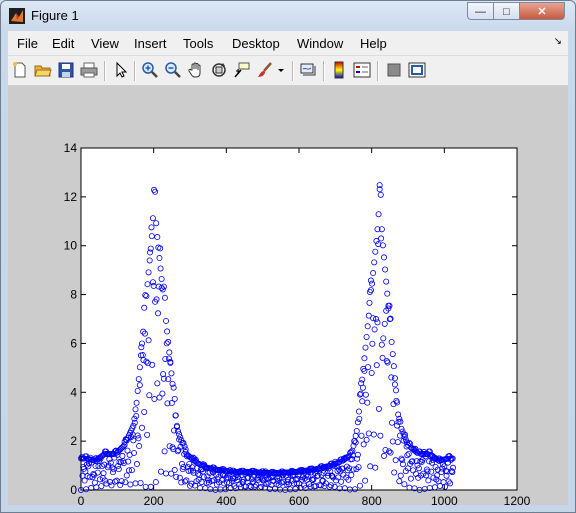 The image size is (576, 513). I want to click on brush-icon, so click(265, 70).